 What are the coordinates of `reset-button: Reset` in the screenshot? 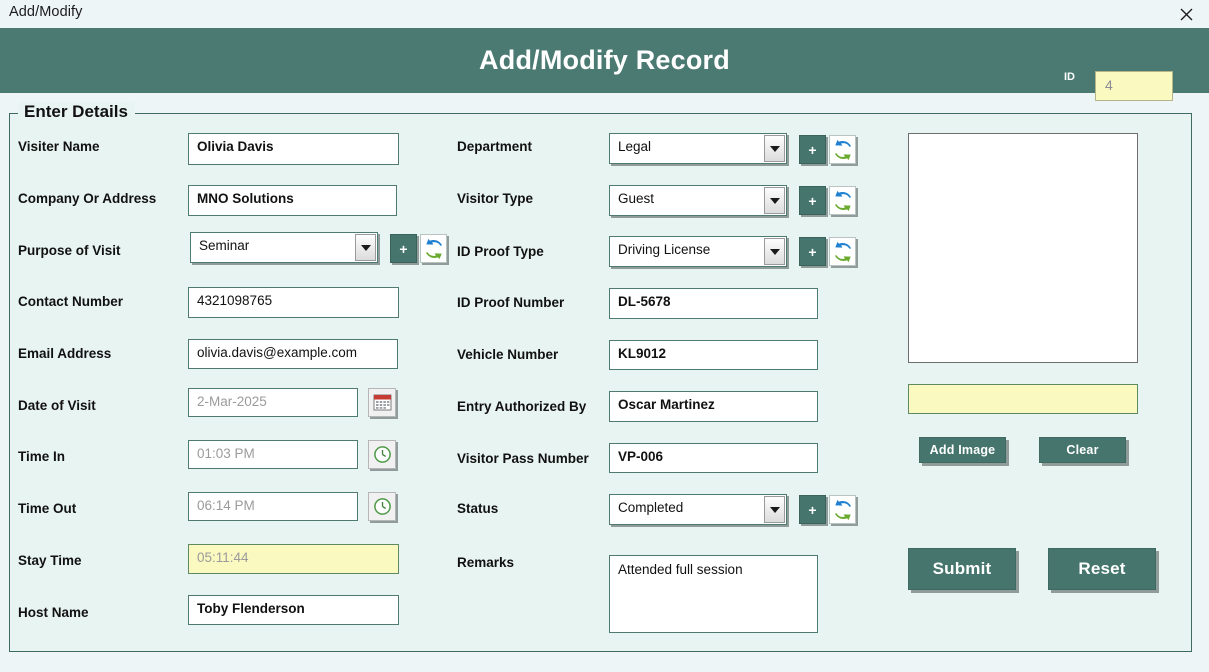 It's located at (1102, 569).